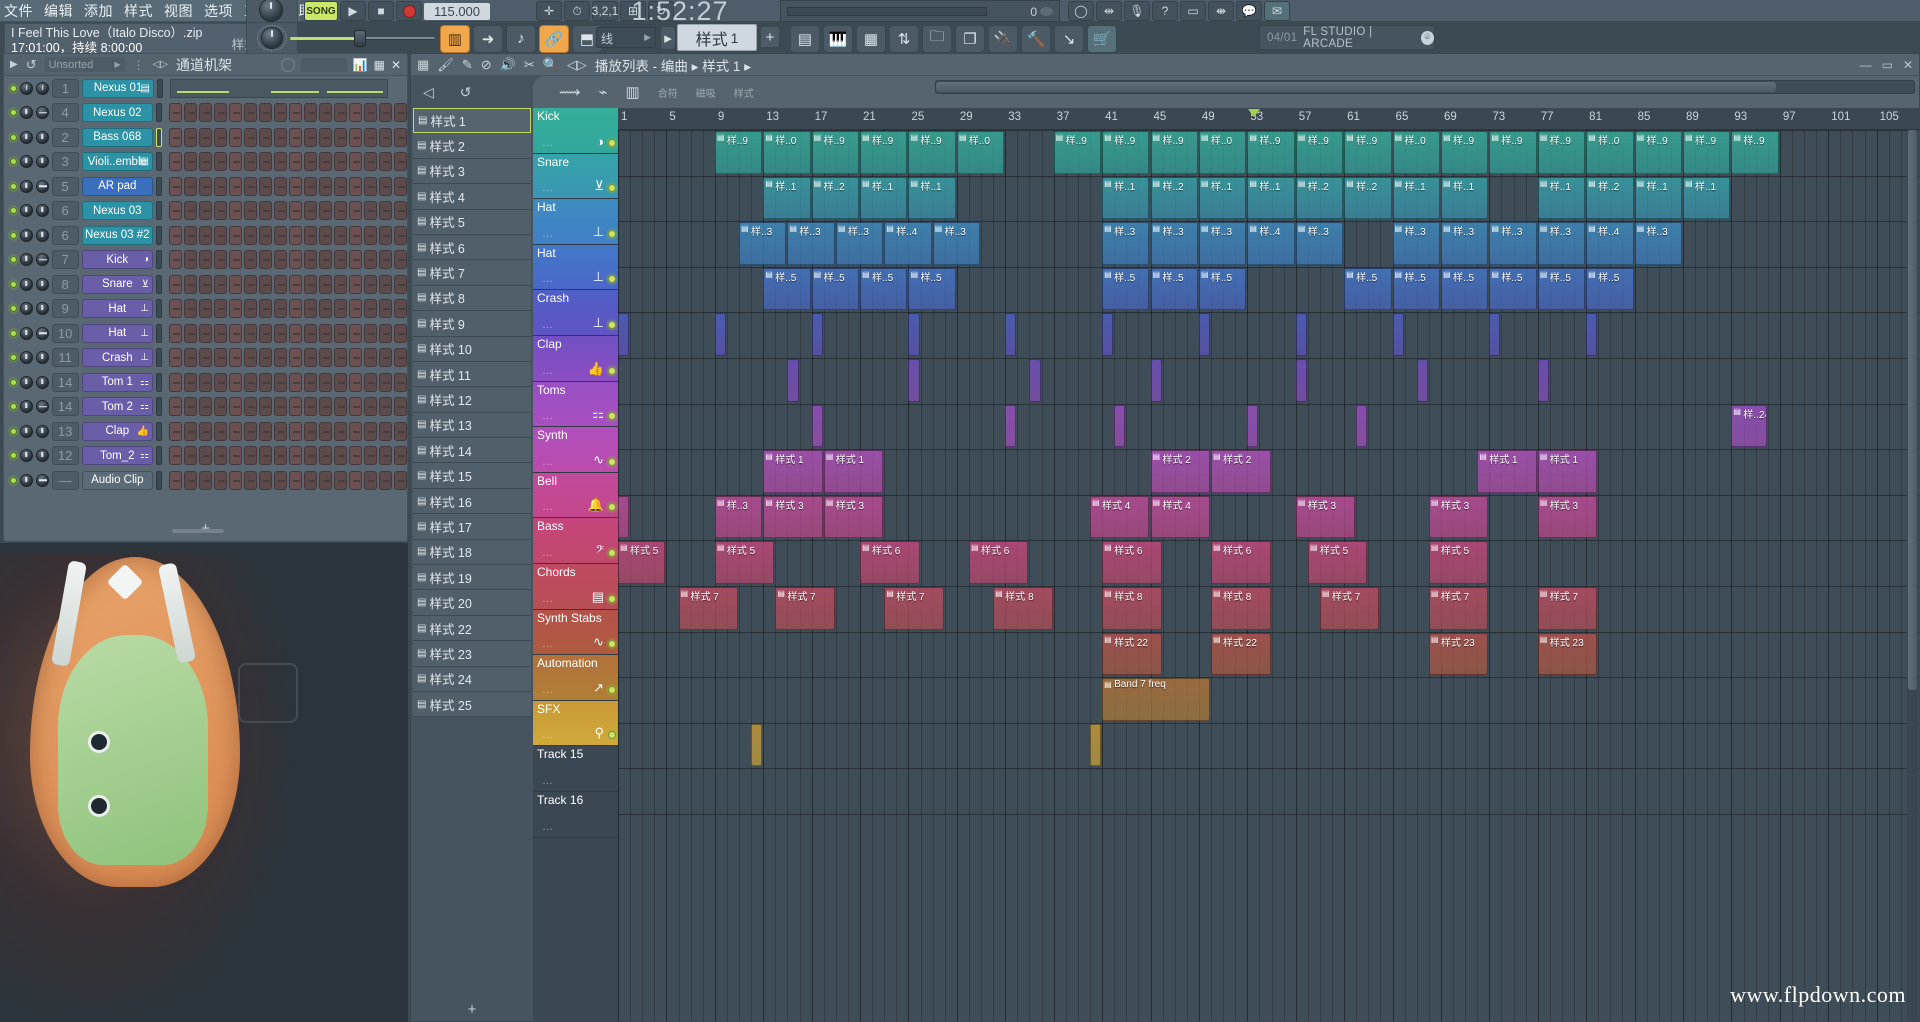  Describe the element at coordinates (1036, 38) in the screenshot. I see `tools-icon: 🔨` at that location.